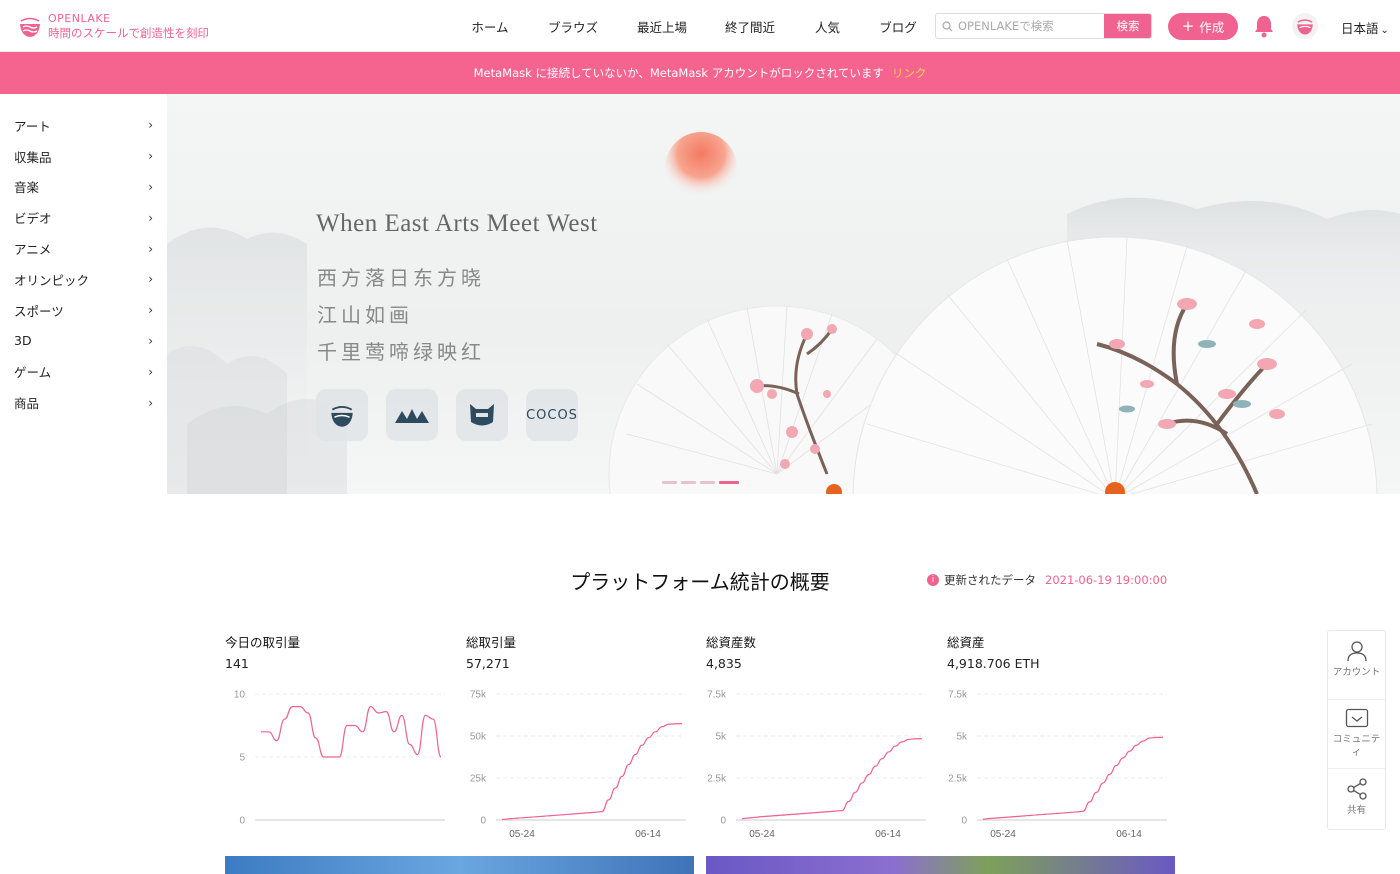 The image size is (1400, 874). I want to click on partner-mountain, so click(412, 415).